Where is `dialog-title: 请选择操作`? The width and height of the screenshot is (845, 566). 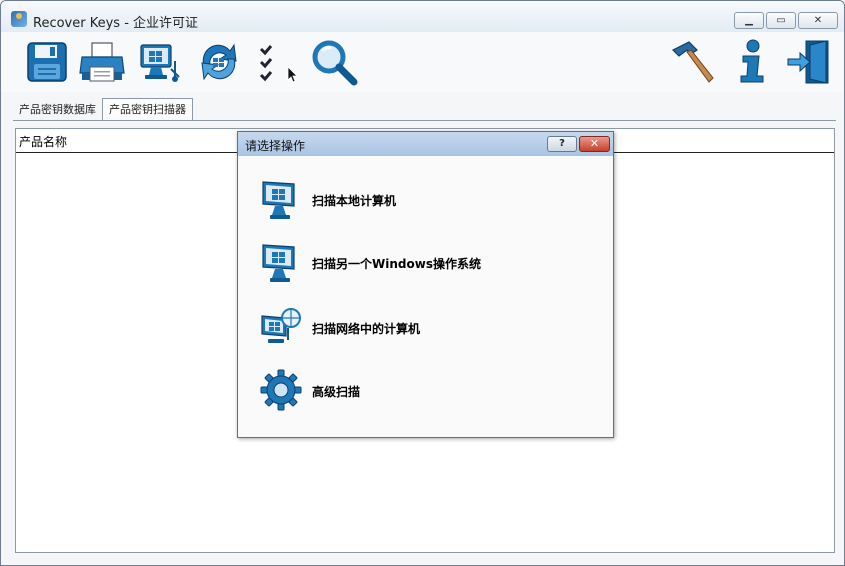 dialog-title: 请选择操作 is located at coordinates (275, 146).